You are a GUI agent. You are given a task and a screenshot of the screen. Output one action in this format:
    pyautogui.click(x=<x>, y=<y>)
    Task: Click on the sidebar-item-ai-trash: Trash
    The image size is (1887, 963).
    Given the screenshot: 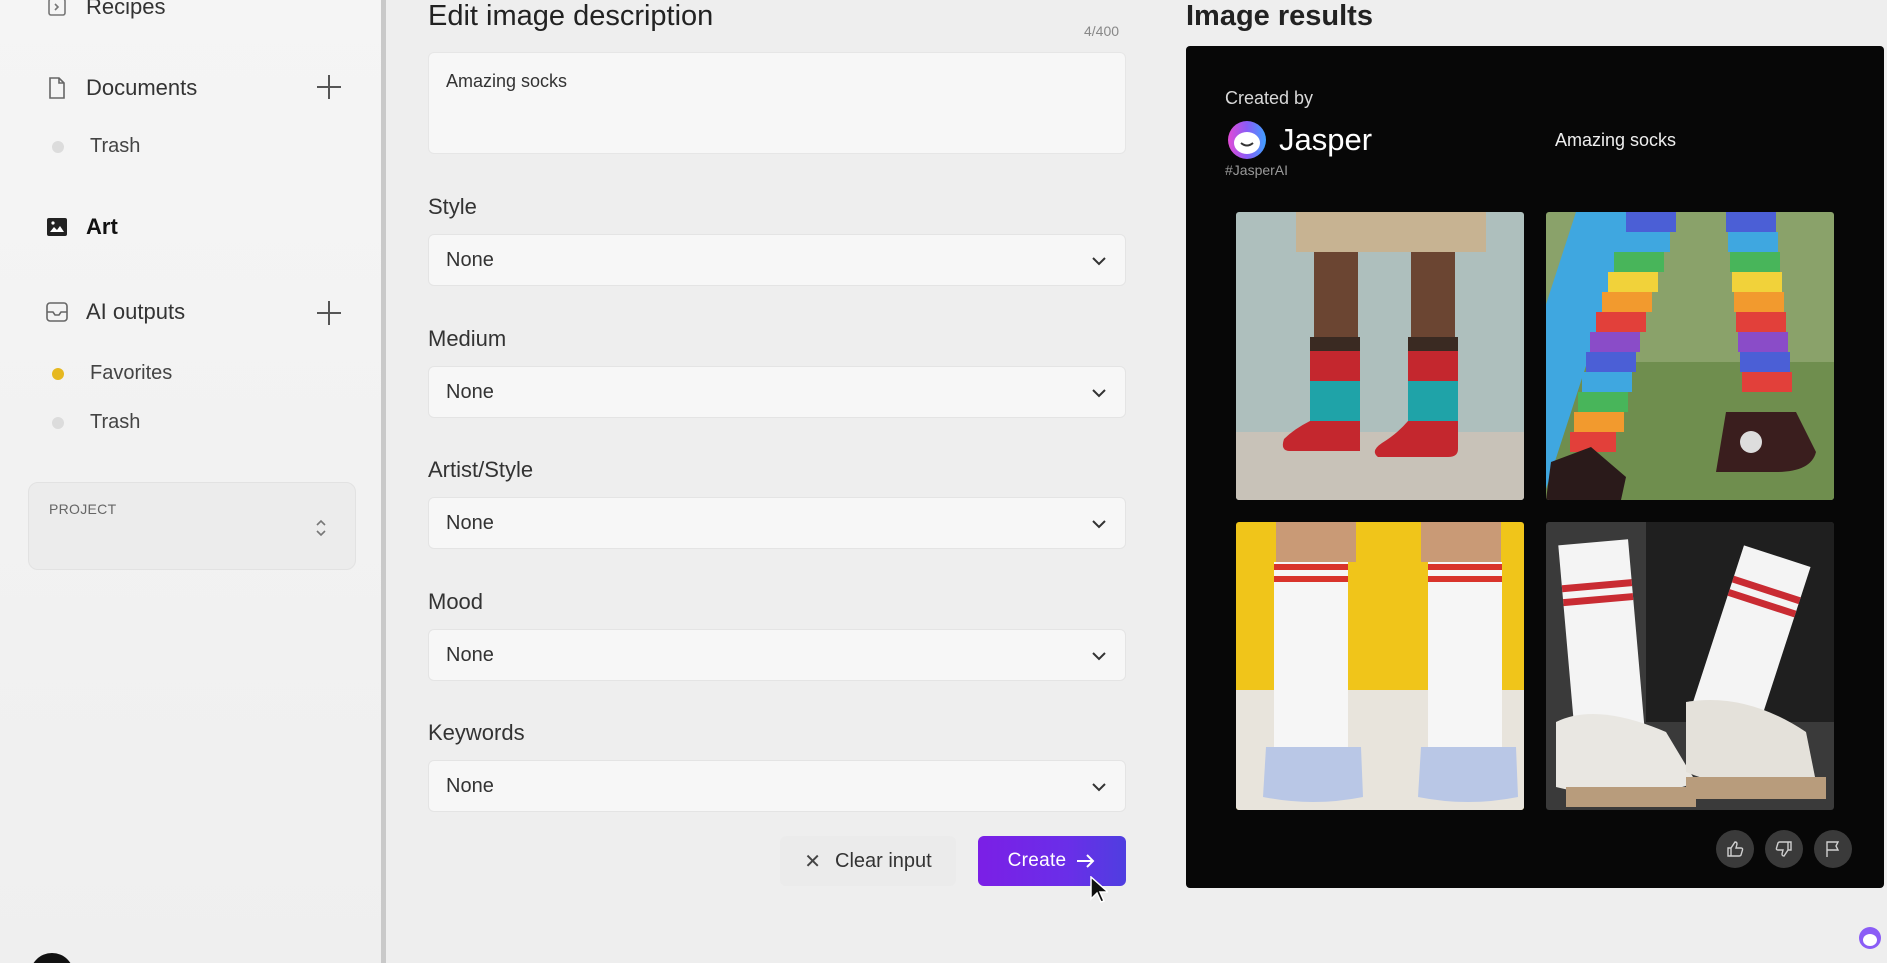 What is the action you would take?
    pyautogui.click(x=96, y=422)
    